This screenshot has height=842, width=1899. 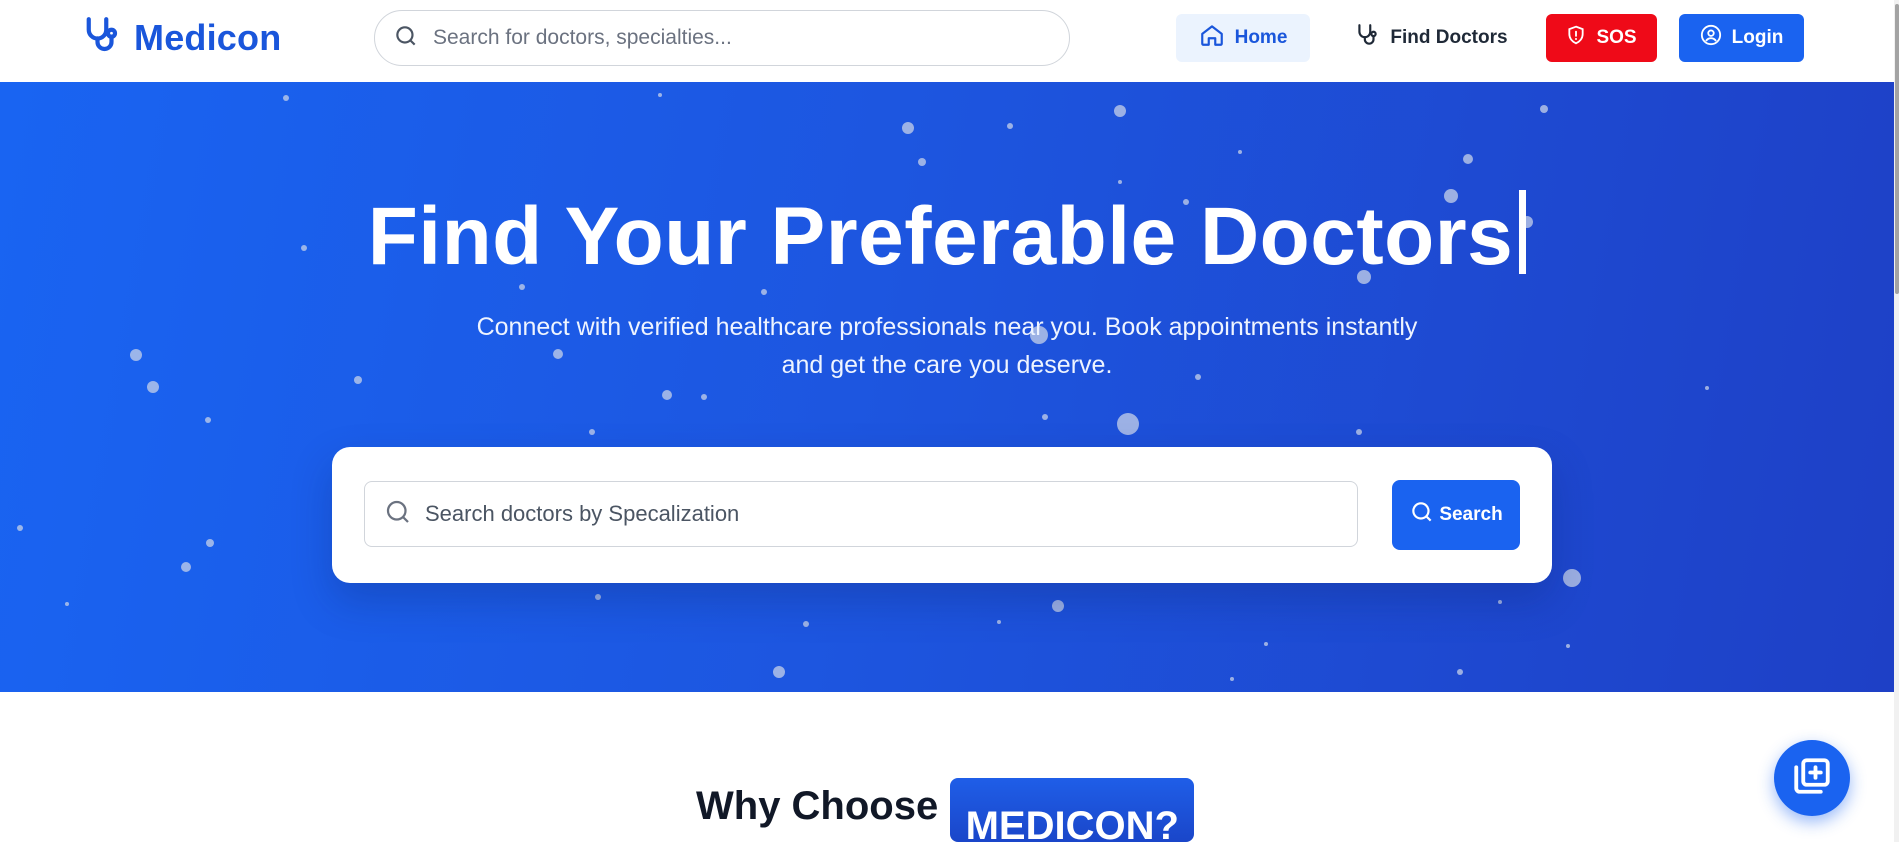 I want to click on nav-home-button: Home, so click(x=1243, y=38).